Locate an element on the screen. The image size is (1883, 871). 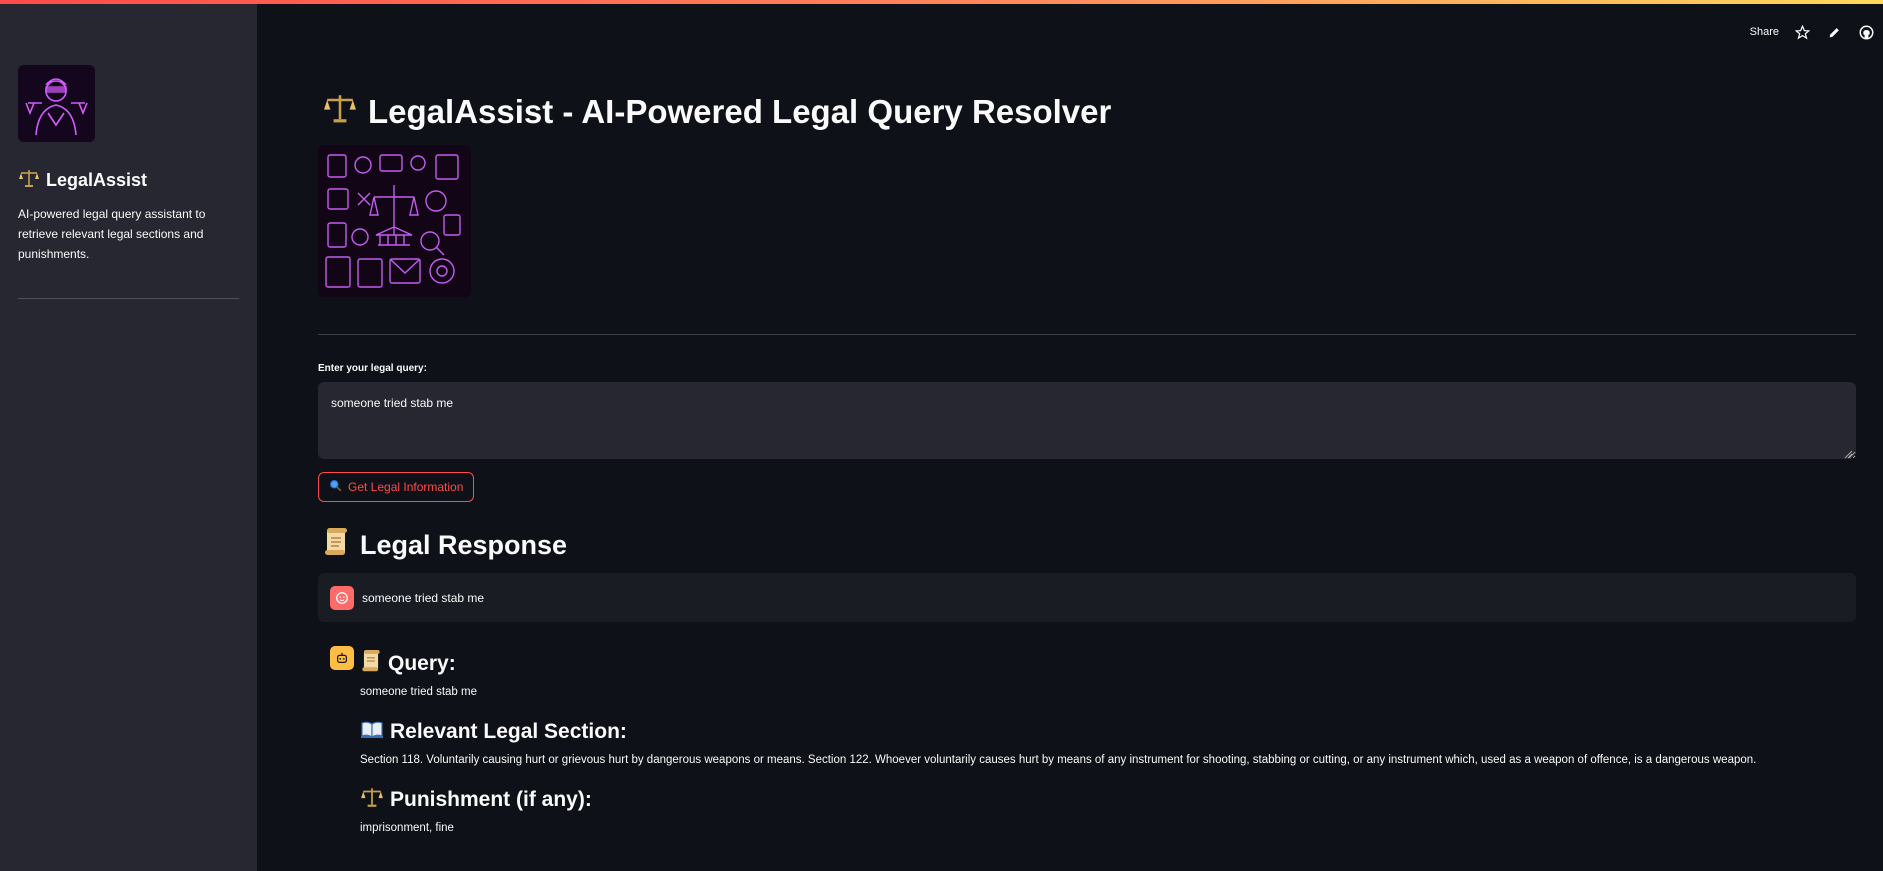
legal-response-heading: Legal Response is located at coordinates (444, 545).